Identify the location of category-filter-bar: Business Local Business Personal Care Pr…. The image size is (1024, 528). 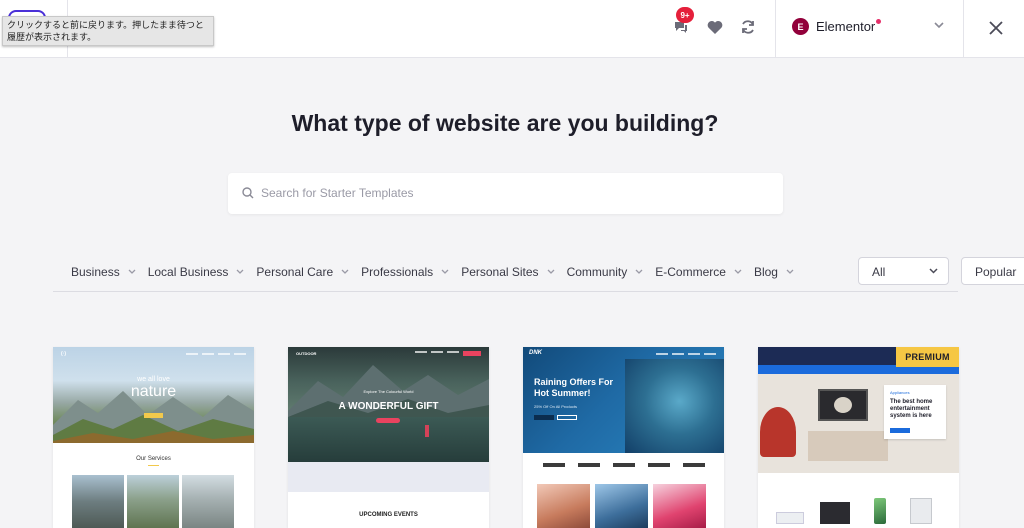
(438, 272).